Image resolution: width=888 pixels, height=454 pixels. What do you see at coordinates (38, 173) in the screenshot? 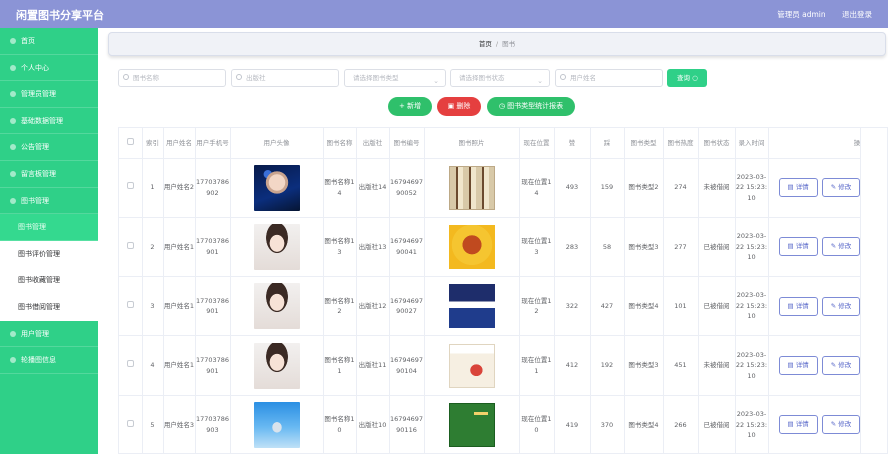
I see `sidebar-item-label: 留言板管理` at bounding box center [38, 173].